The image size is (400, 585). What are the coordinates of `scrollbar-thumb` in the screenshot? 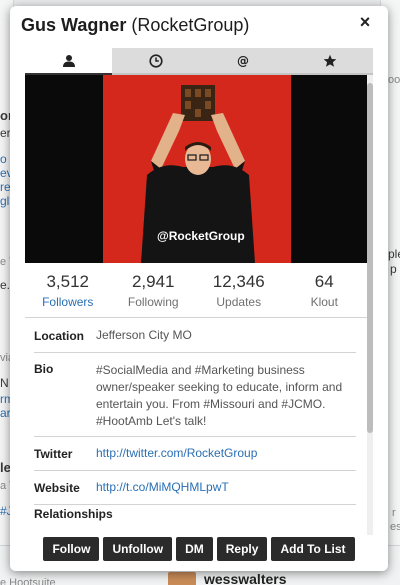 It's located at (370, 258).